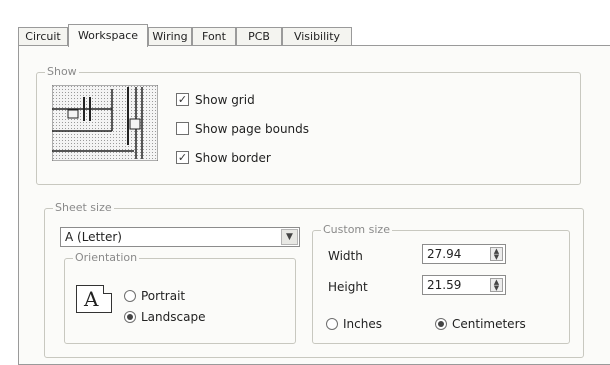  Describe the element at coordinates (225, 100) in the screenshot. I see `show-grid-label: Show grid` at that location.